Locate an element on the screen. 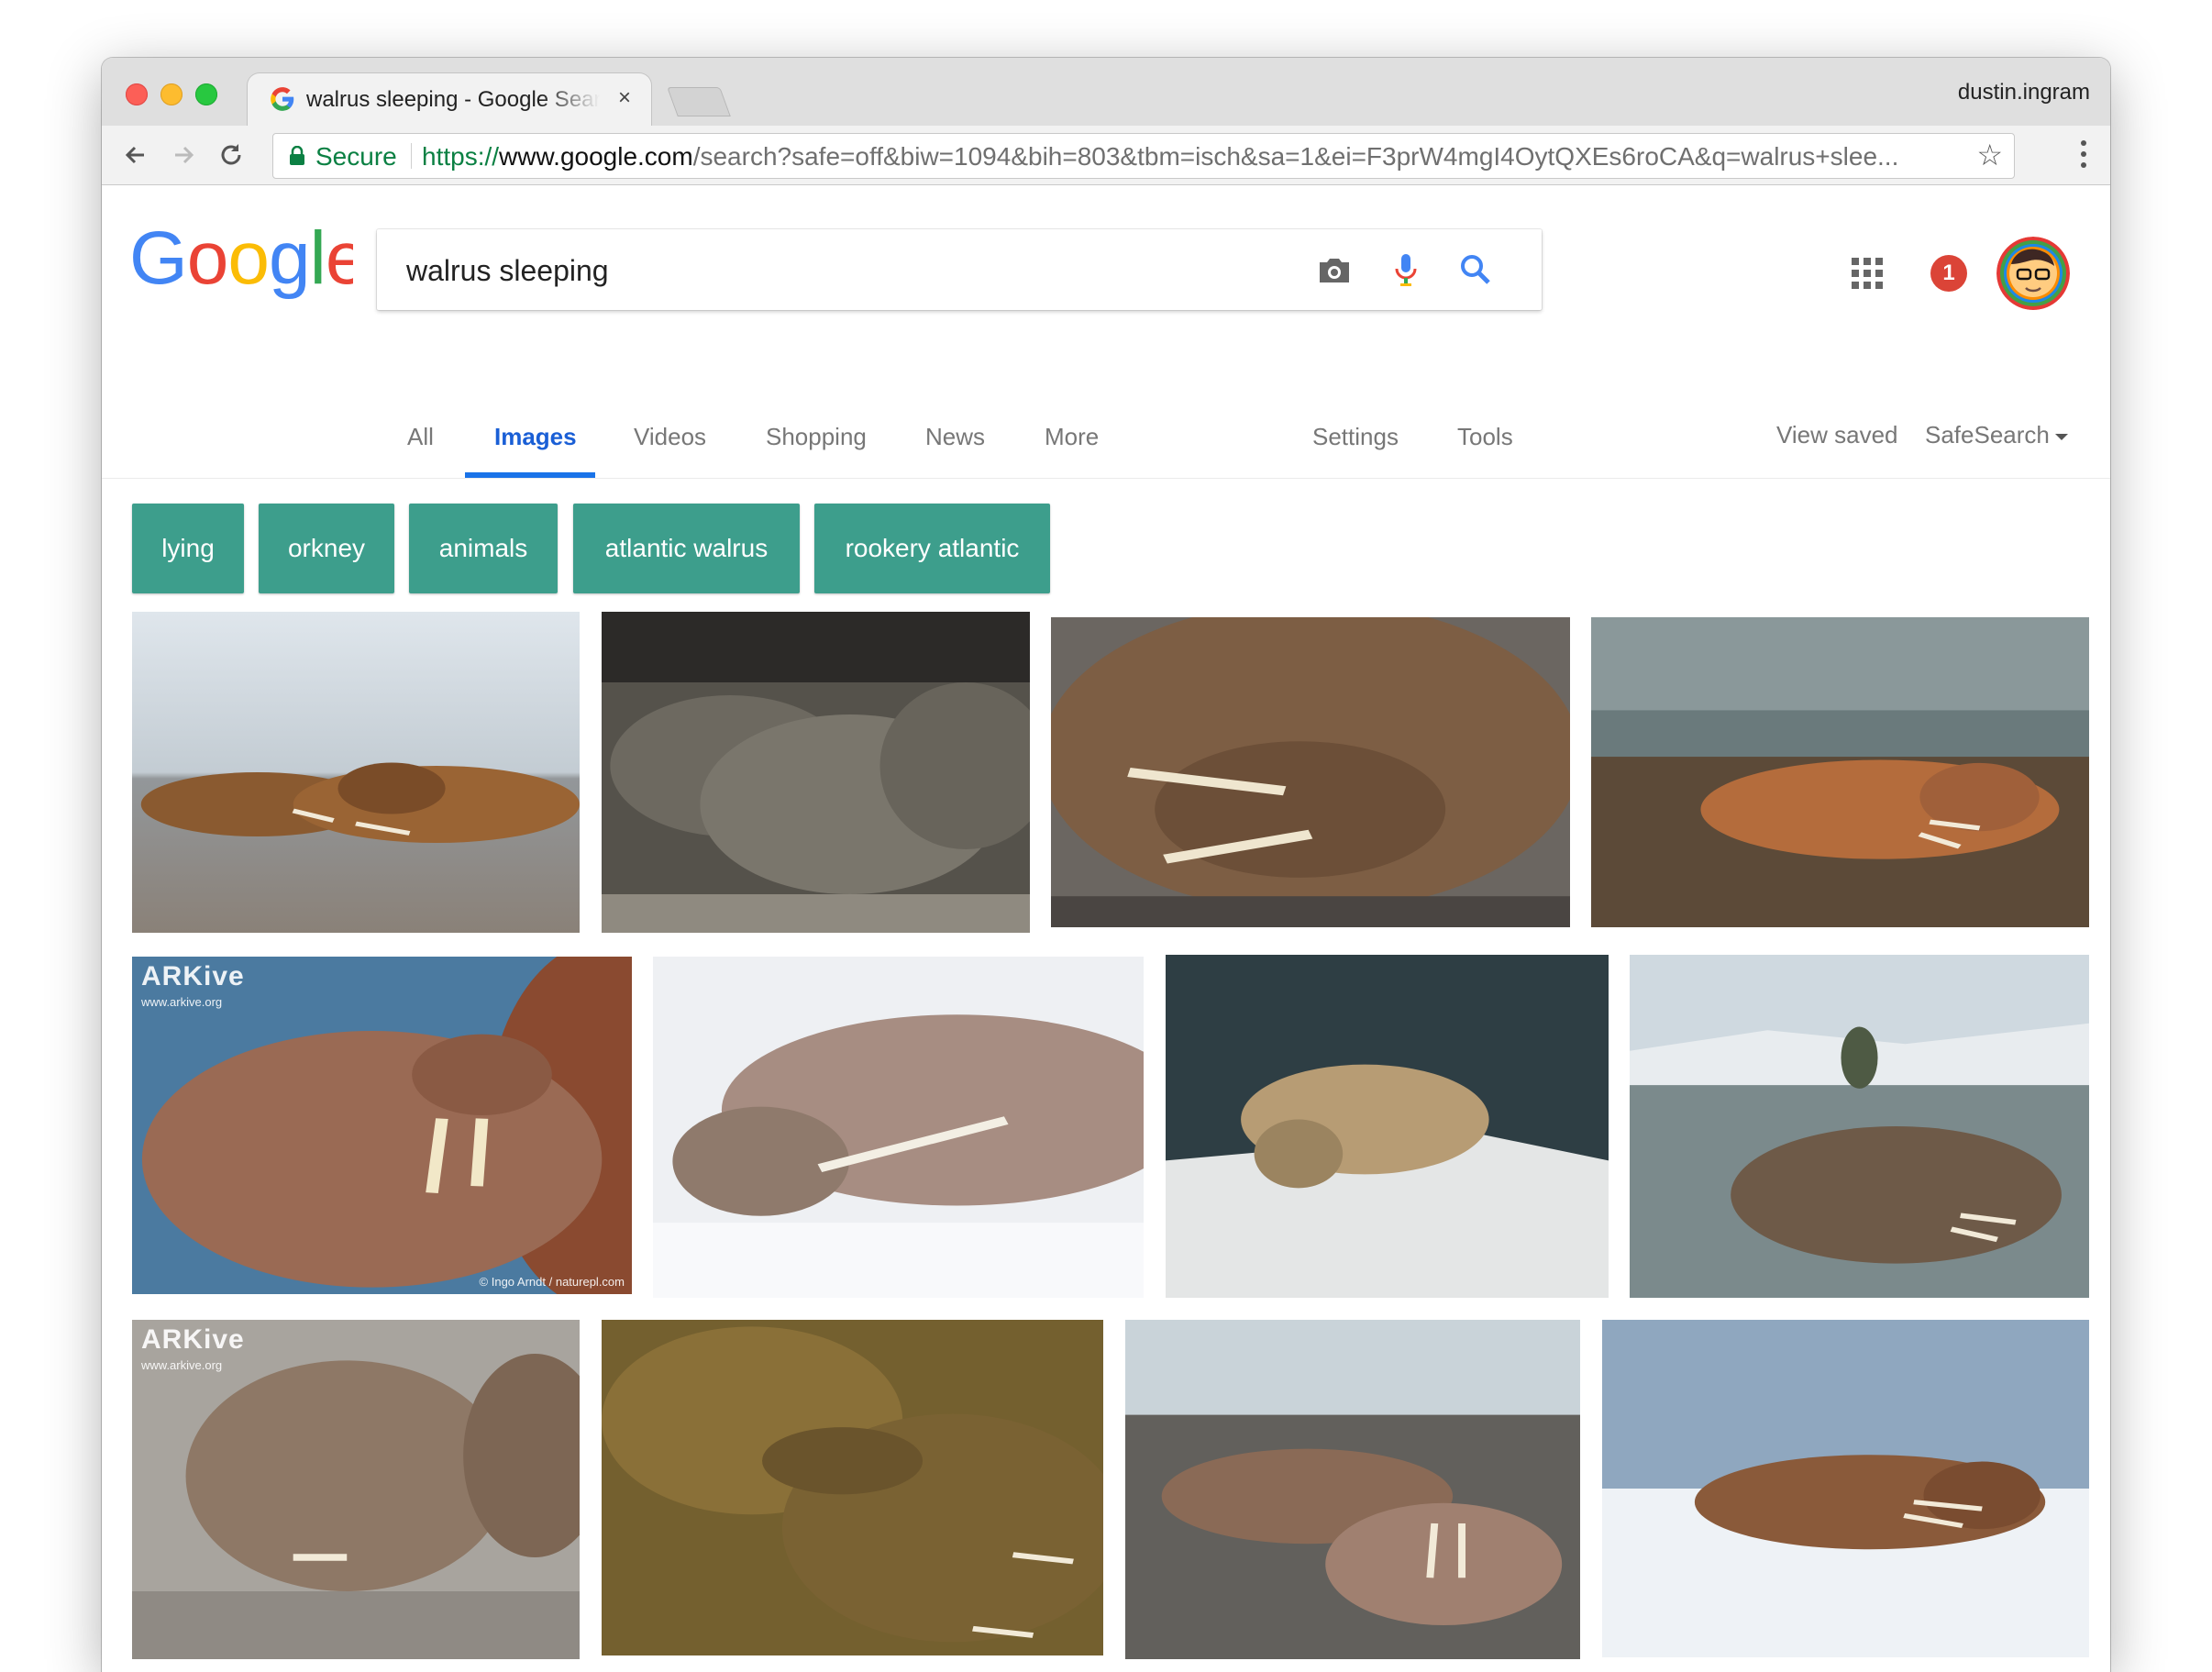 The image size is (2212, 1672). browser-tab-active: walrus sleeping - Google Search × is located at coordinates (450, 99).